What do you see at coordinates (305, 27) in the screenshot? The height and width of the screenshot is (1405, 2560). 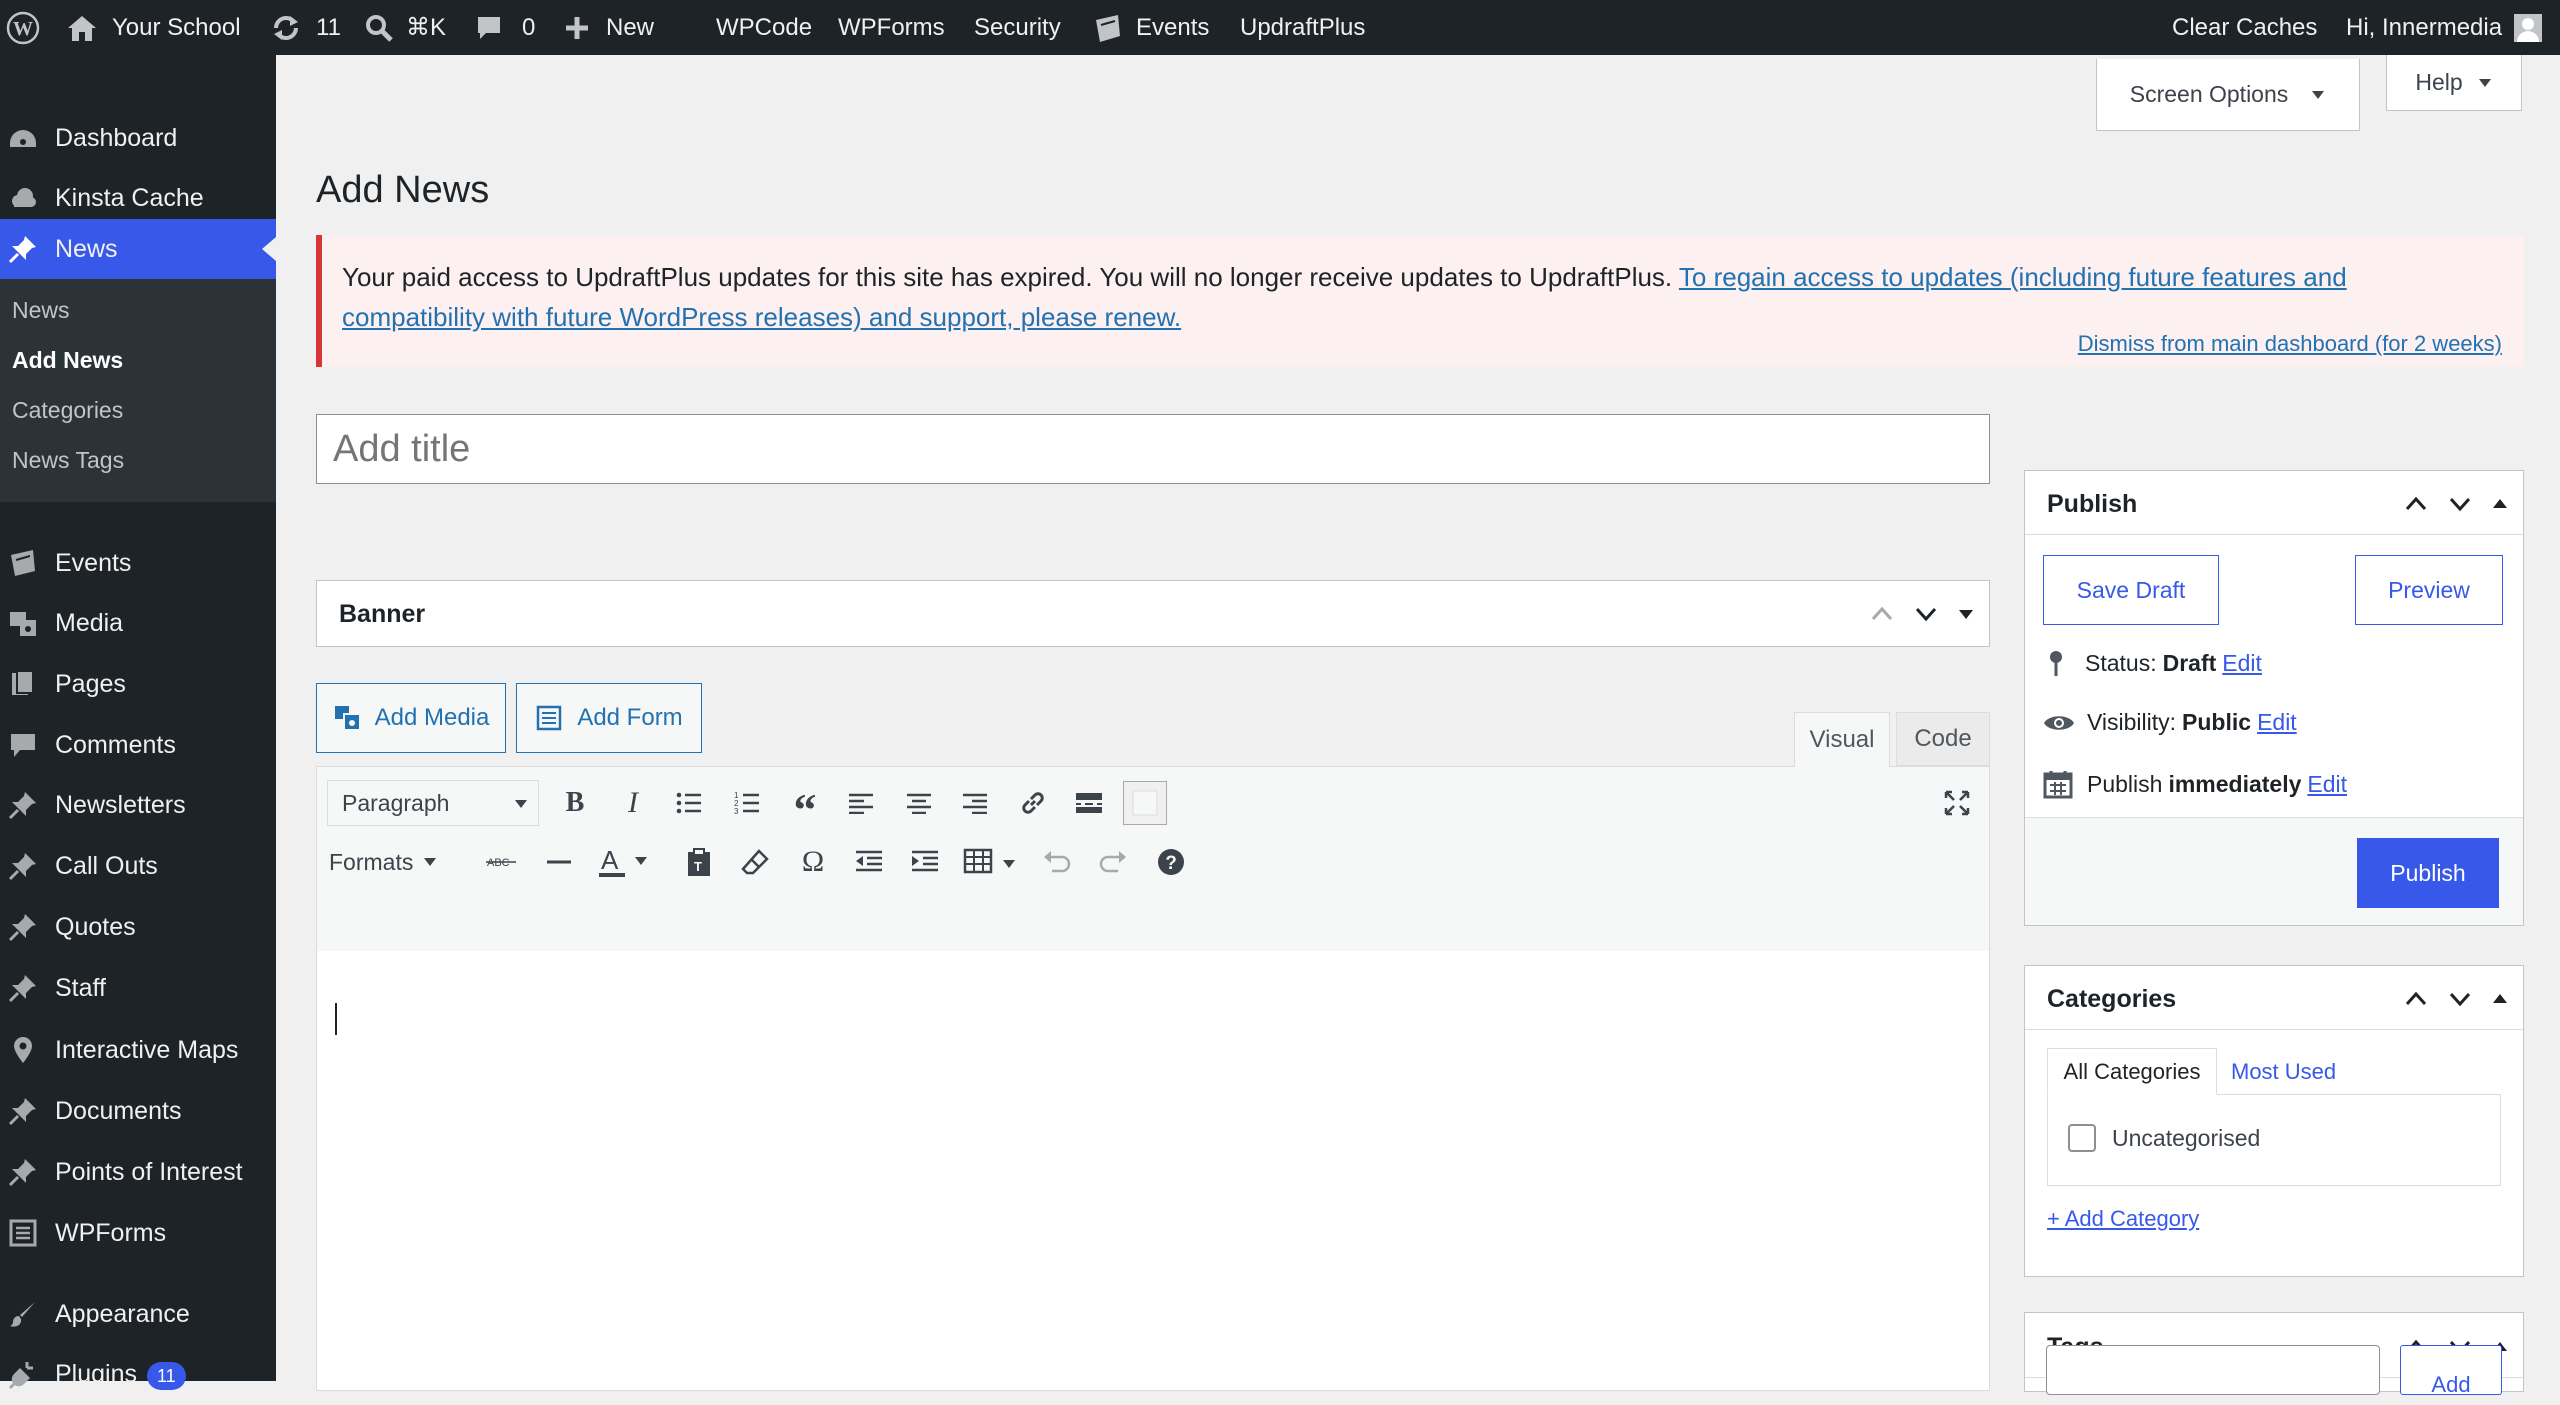 I see `updates-link: 11` at bounding box center [305, 27].